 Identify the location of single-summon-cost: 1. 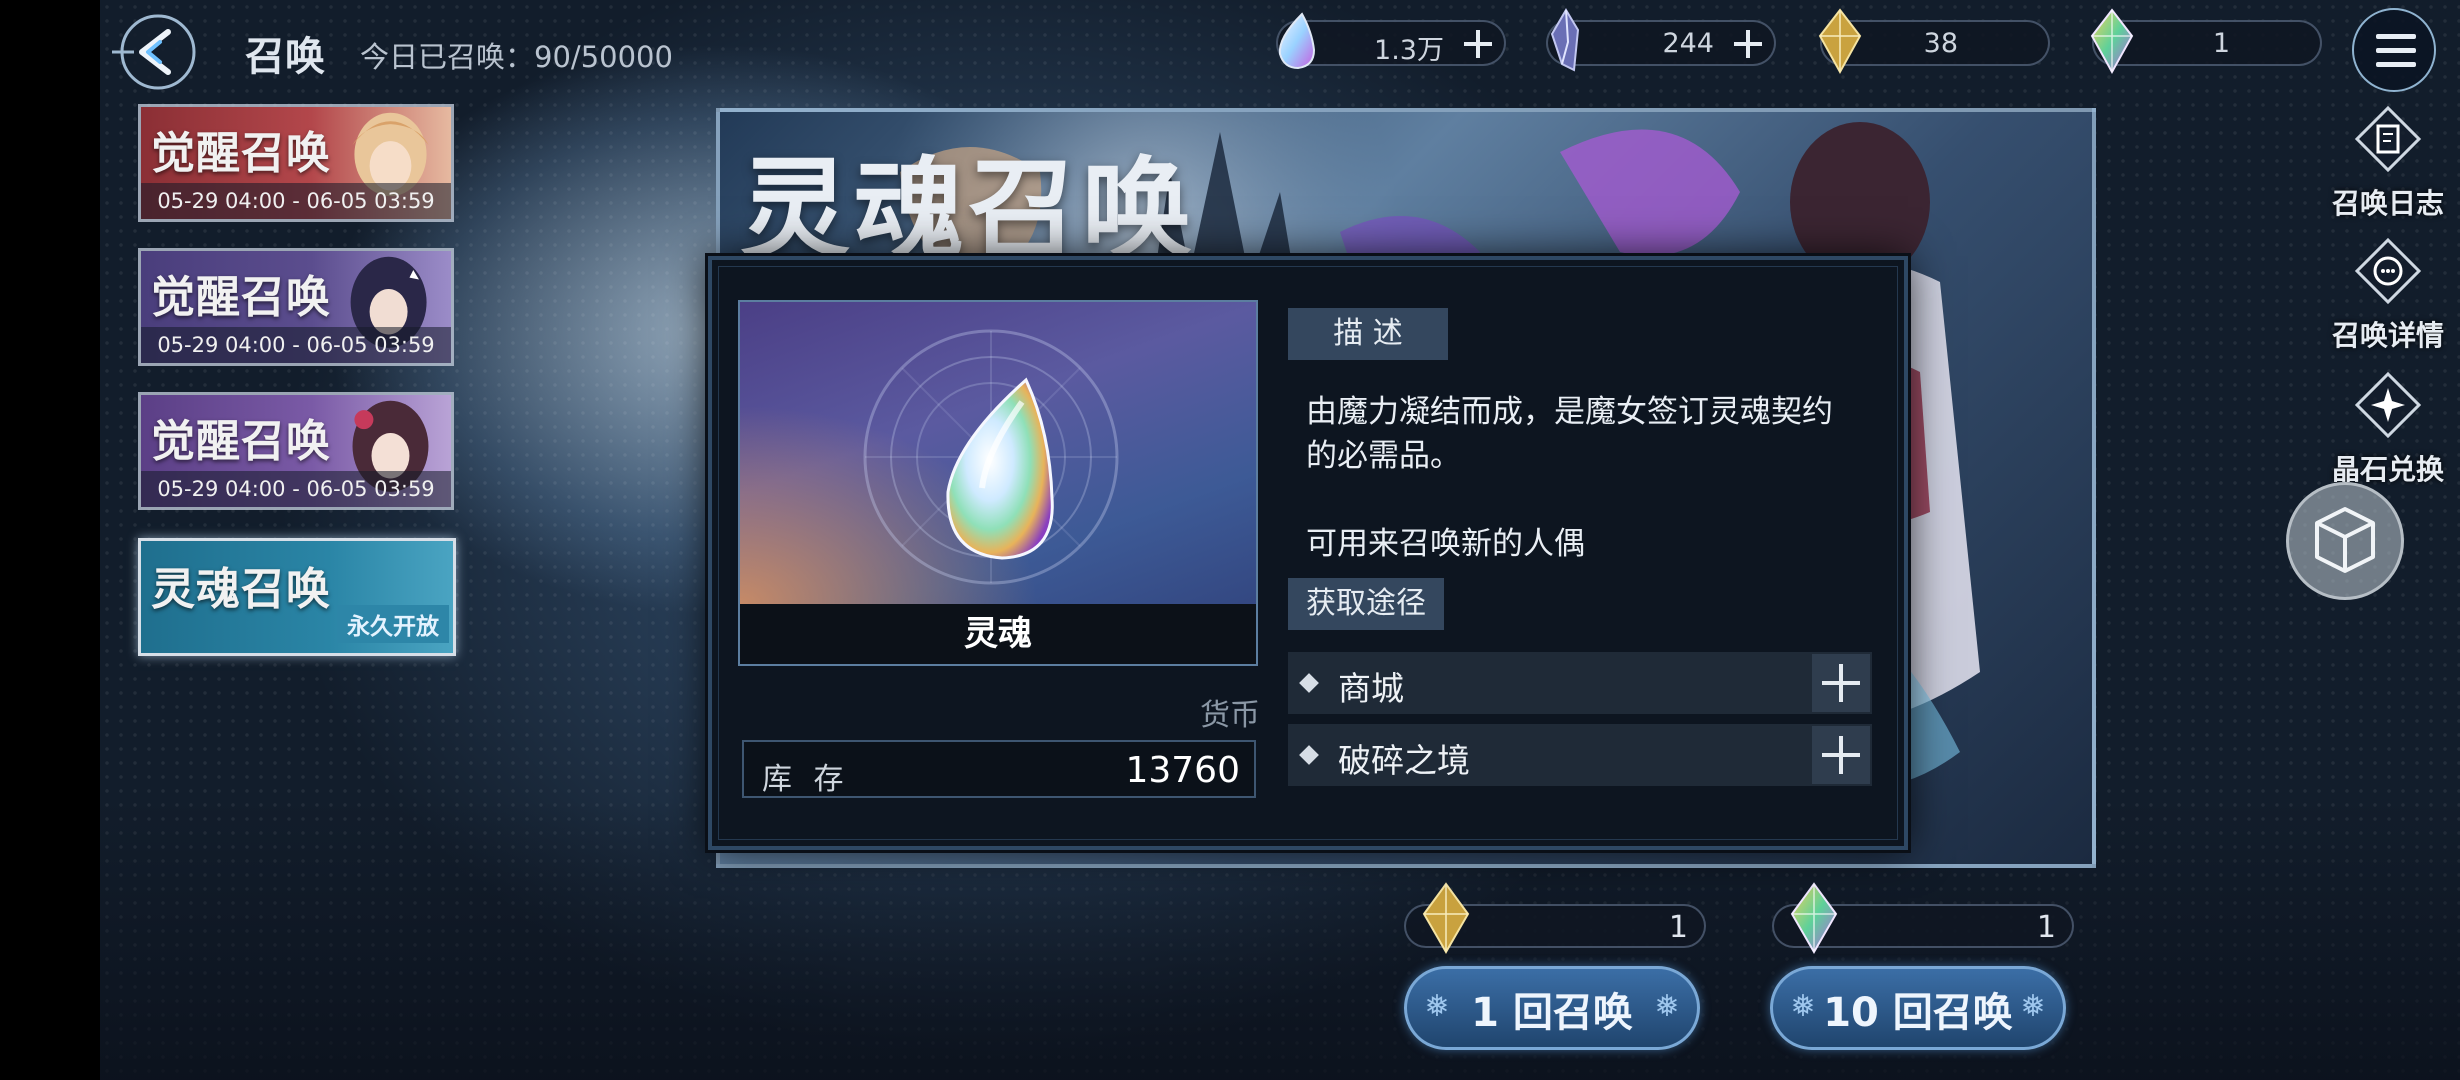
(1555, 918).